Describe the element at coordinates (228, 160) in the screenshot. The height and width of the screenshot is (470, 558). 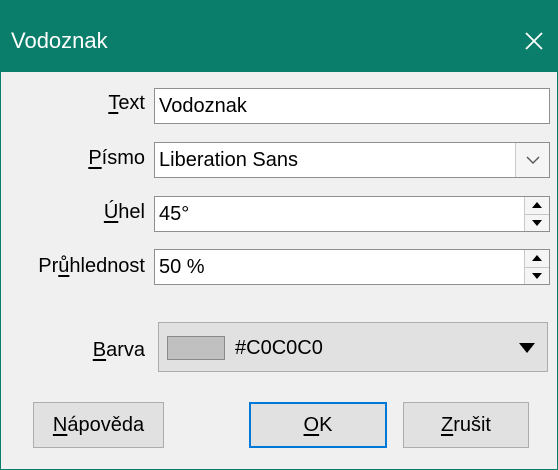
I see `font-select-value: Liberation Sans` at that location.